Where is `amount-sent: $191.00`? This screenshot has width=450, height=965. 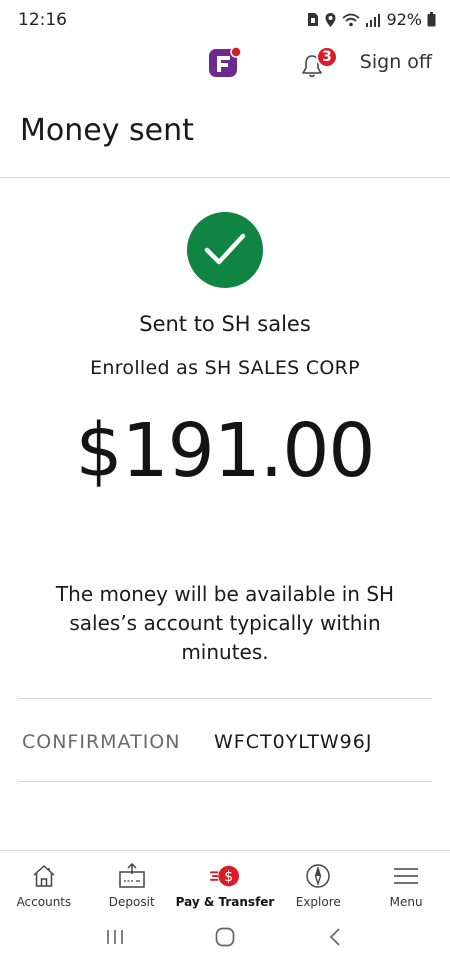
amount-sent: $191.00 is located at coordinates (225, 451).